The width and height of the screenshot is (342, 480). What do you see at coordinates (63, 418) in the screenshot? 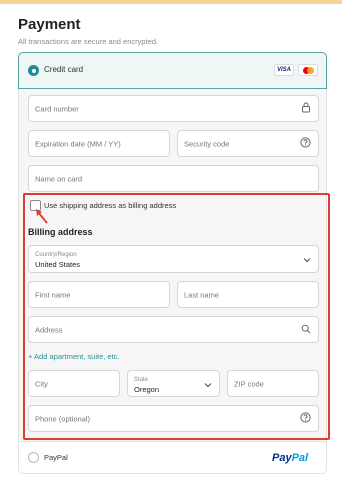
I see `phone-placeholder: Phone (optional)` at bounding box center [63, 418].